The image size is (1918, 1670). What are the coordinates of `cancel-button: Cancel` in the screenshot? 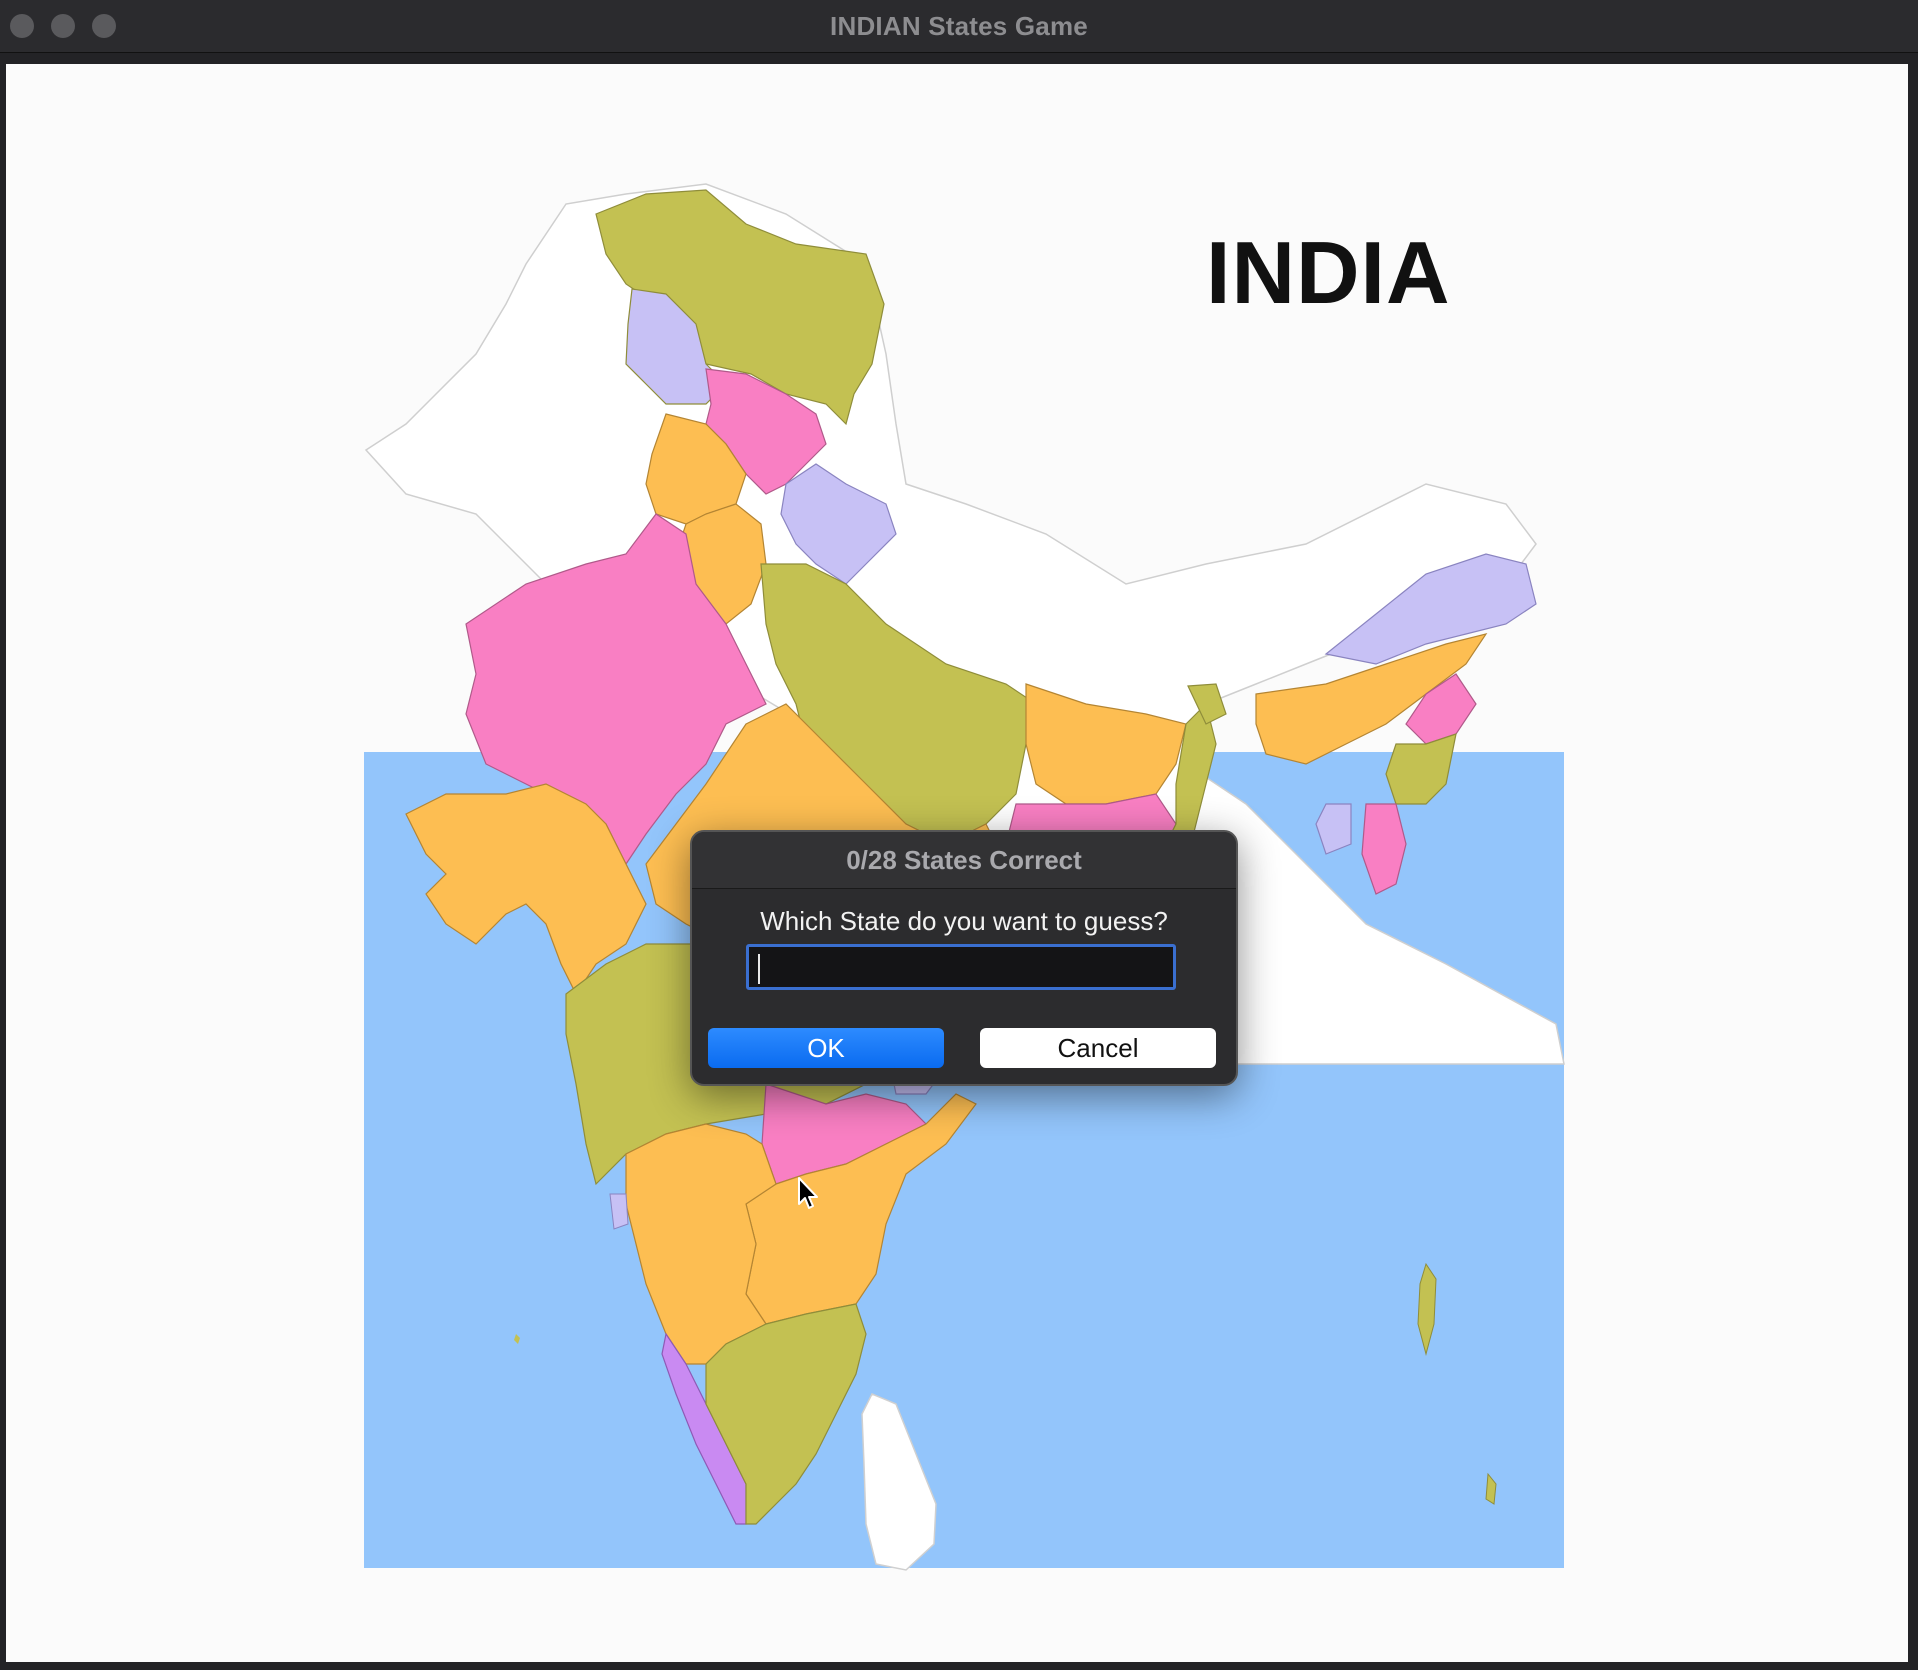 It's located at (1098, 1048).